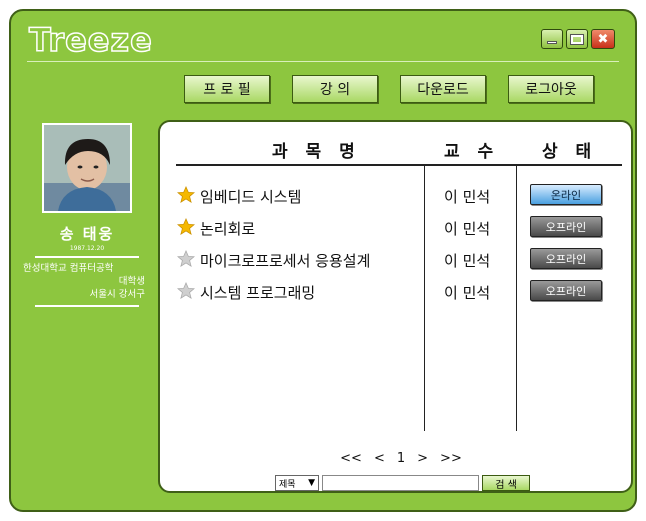 Image resolution: width=646 pixels, height=521 pixels. Describe the element at coordinates (351, 458) in the screenshot. I see `pager-first: <<` at that location.